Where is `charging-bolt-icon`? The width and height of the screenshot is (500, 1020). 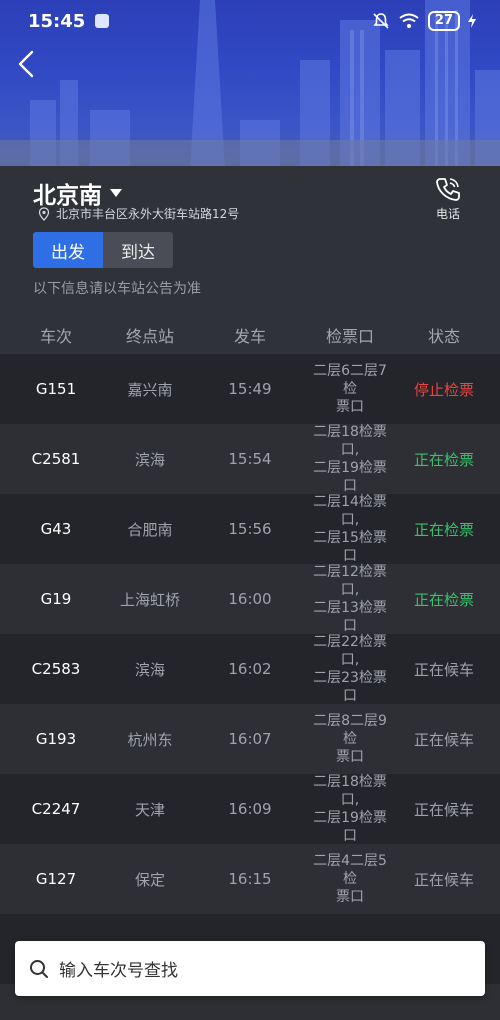 charging-bolt-icon is located at coordinates (472, 21).